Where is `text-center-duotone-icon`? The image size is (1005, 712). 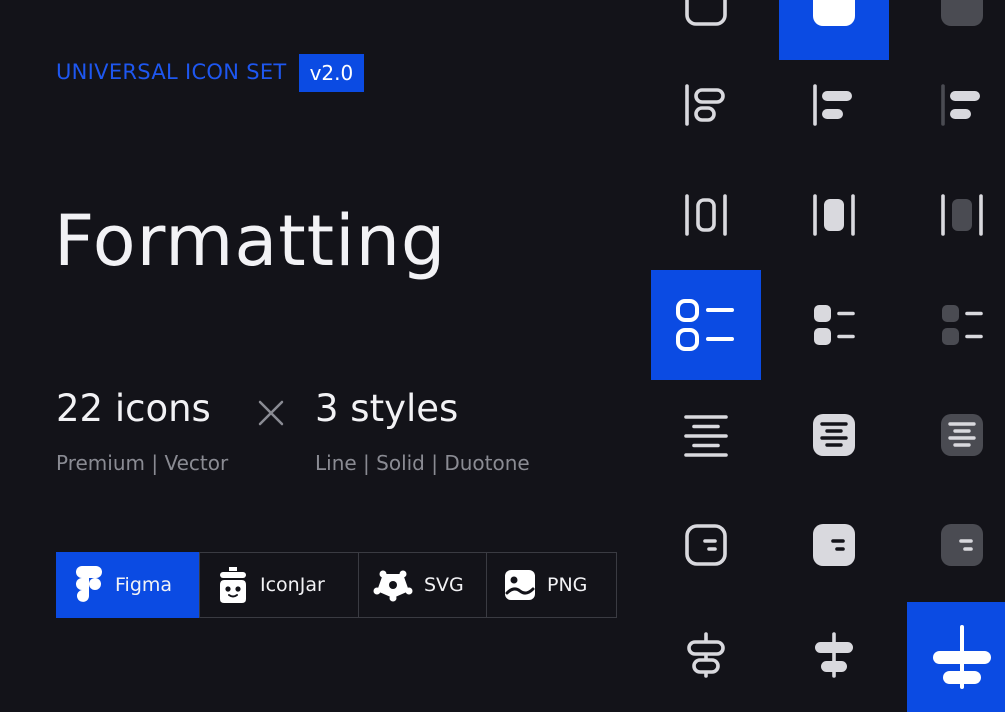 text-center-duotone-icon is located at coordinates (956, 435).